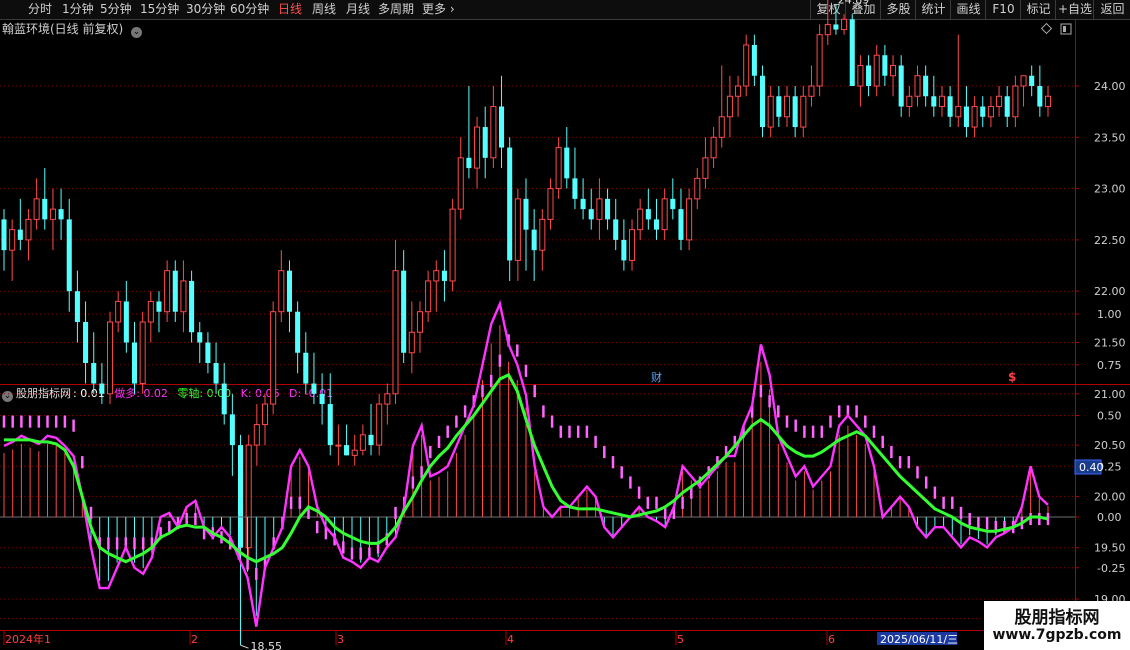 The width and height of the screenshot is (1130, 650). I want to click on window-icon, so click(1066, 29).